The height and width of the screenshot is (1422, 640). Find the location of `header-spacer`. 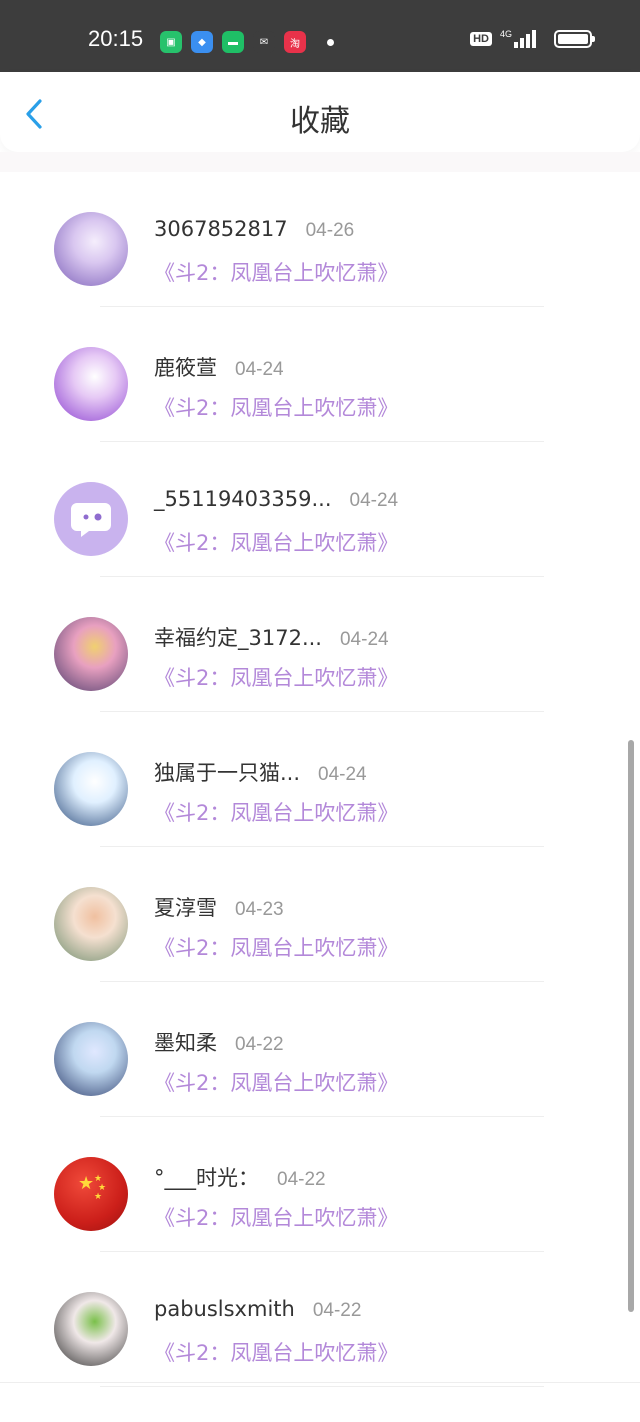

header-spacer is located at coordinates (320, 162).